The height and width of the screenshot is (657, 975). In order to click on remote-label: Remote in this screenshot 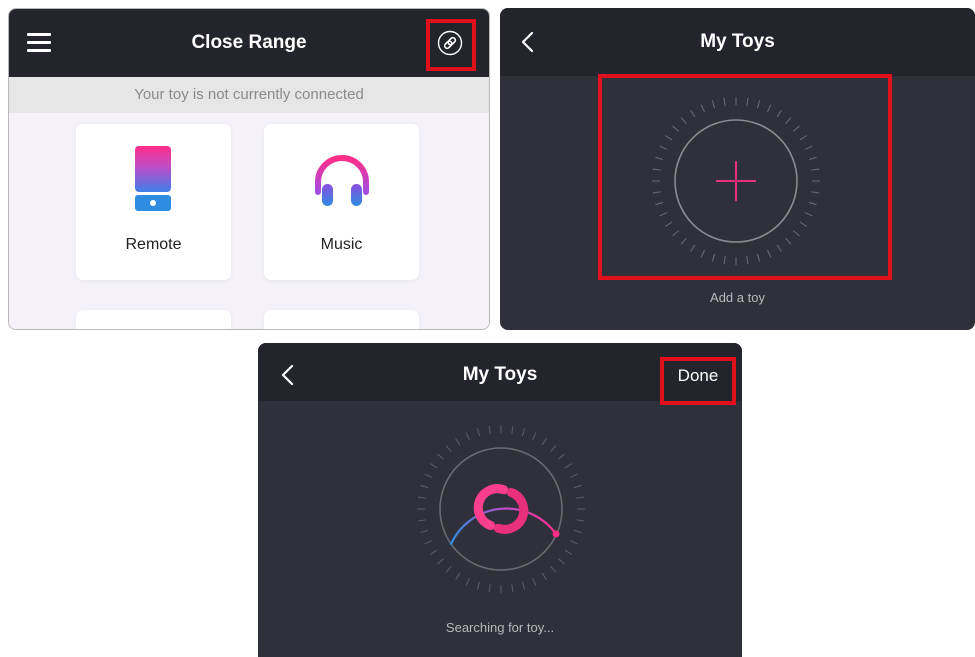, I will do `click(153, 244)`.